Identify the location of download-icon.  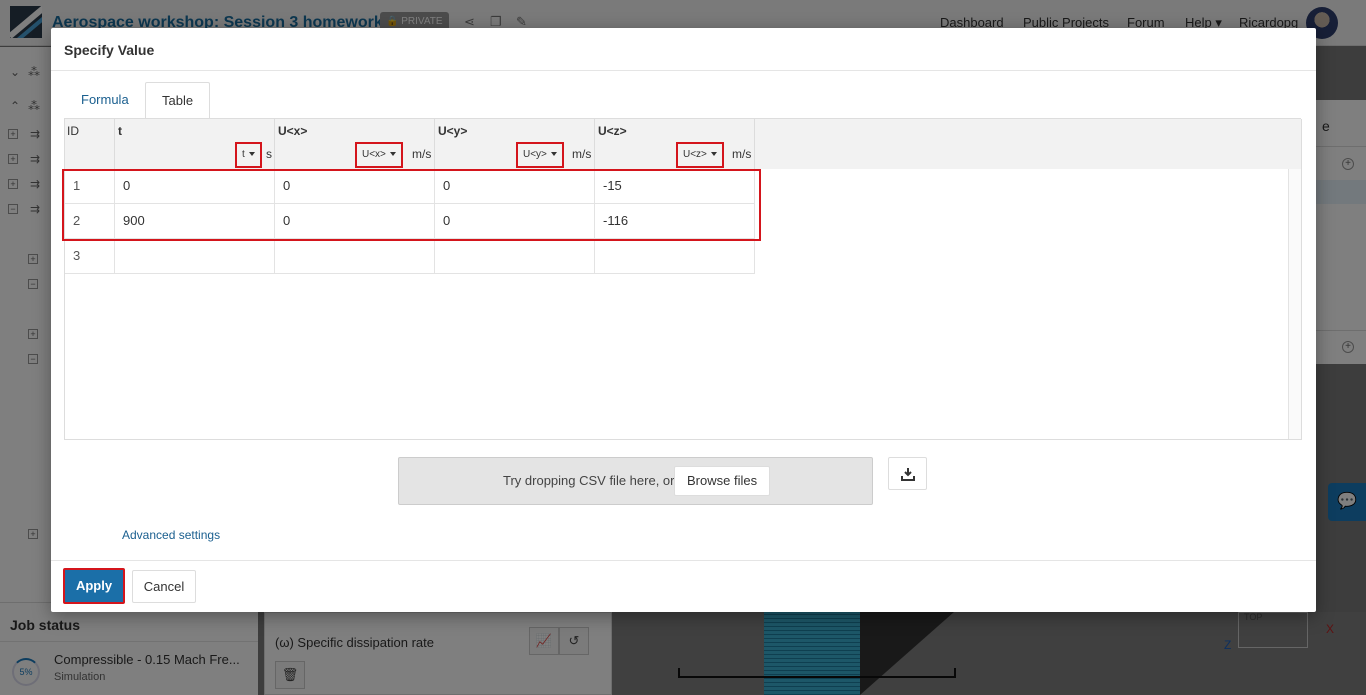
(908, 474).